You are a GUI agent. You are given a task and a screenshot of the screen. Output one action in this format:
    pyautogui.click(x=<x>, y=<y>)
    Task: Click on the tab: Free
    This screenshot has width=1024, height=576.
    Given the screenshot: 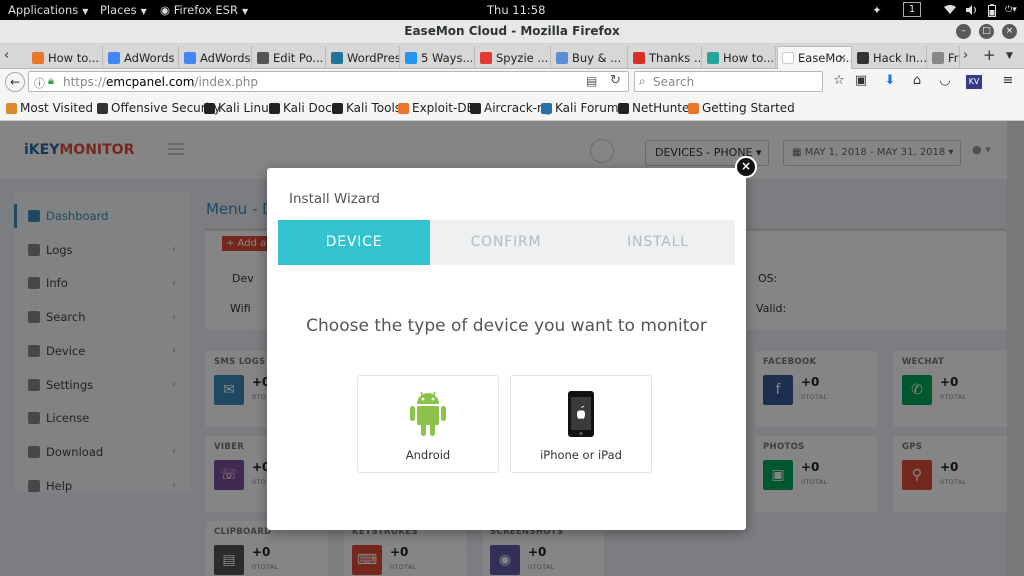 What is the action you would take?
    pyautogui.click(x=944, y=57)
    